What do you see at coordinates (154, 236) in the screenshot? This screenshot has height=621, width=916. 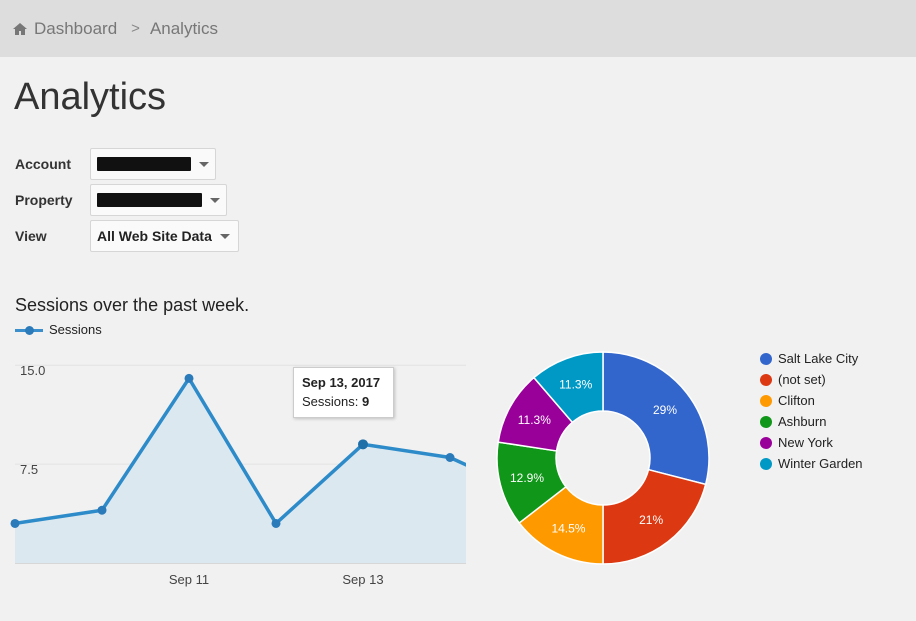 I see `view-select-value: All Web Site Data` at bounding box center [154, 236].